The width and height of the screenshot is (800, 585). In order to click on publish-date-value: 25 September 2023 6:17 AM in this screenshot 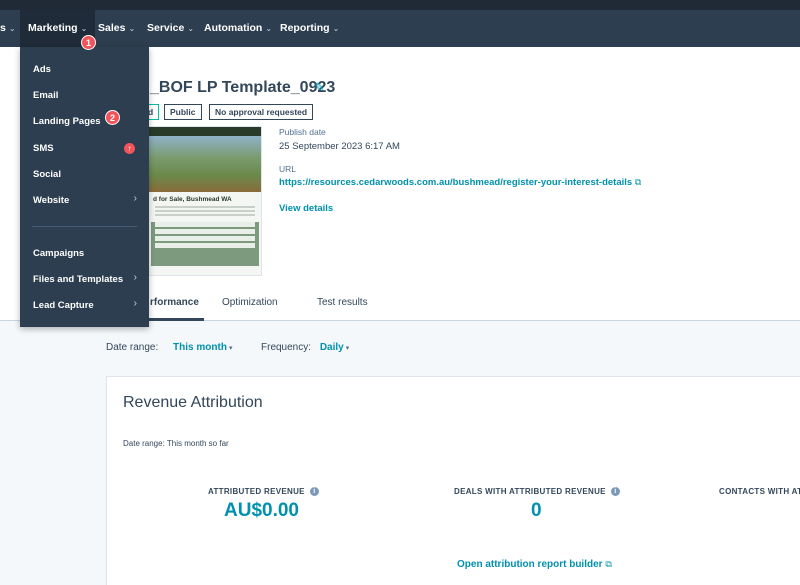, I will do `click(339, 146)`.